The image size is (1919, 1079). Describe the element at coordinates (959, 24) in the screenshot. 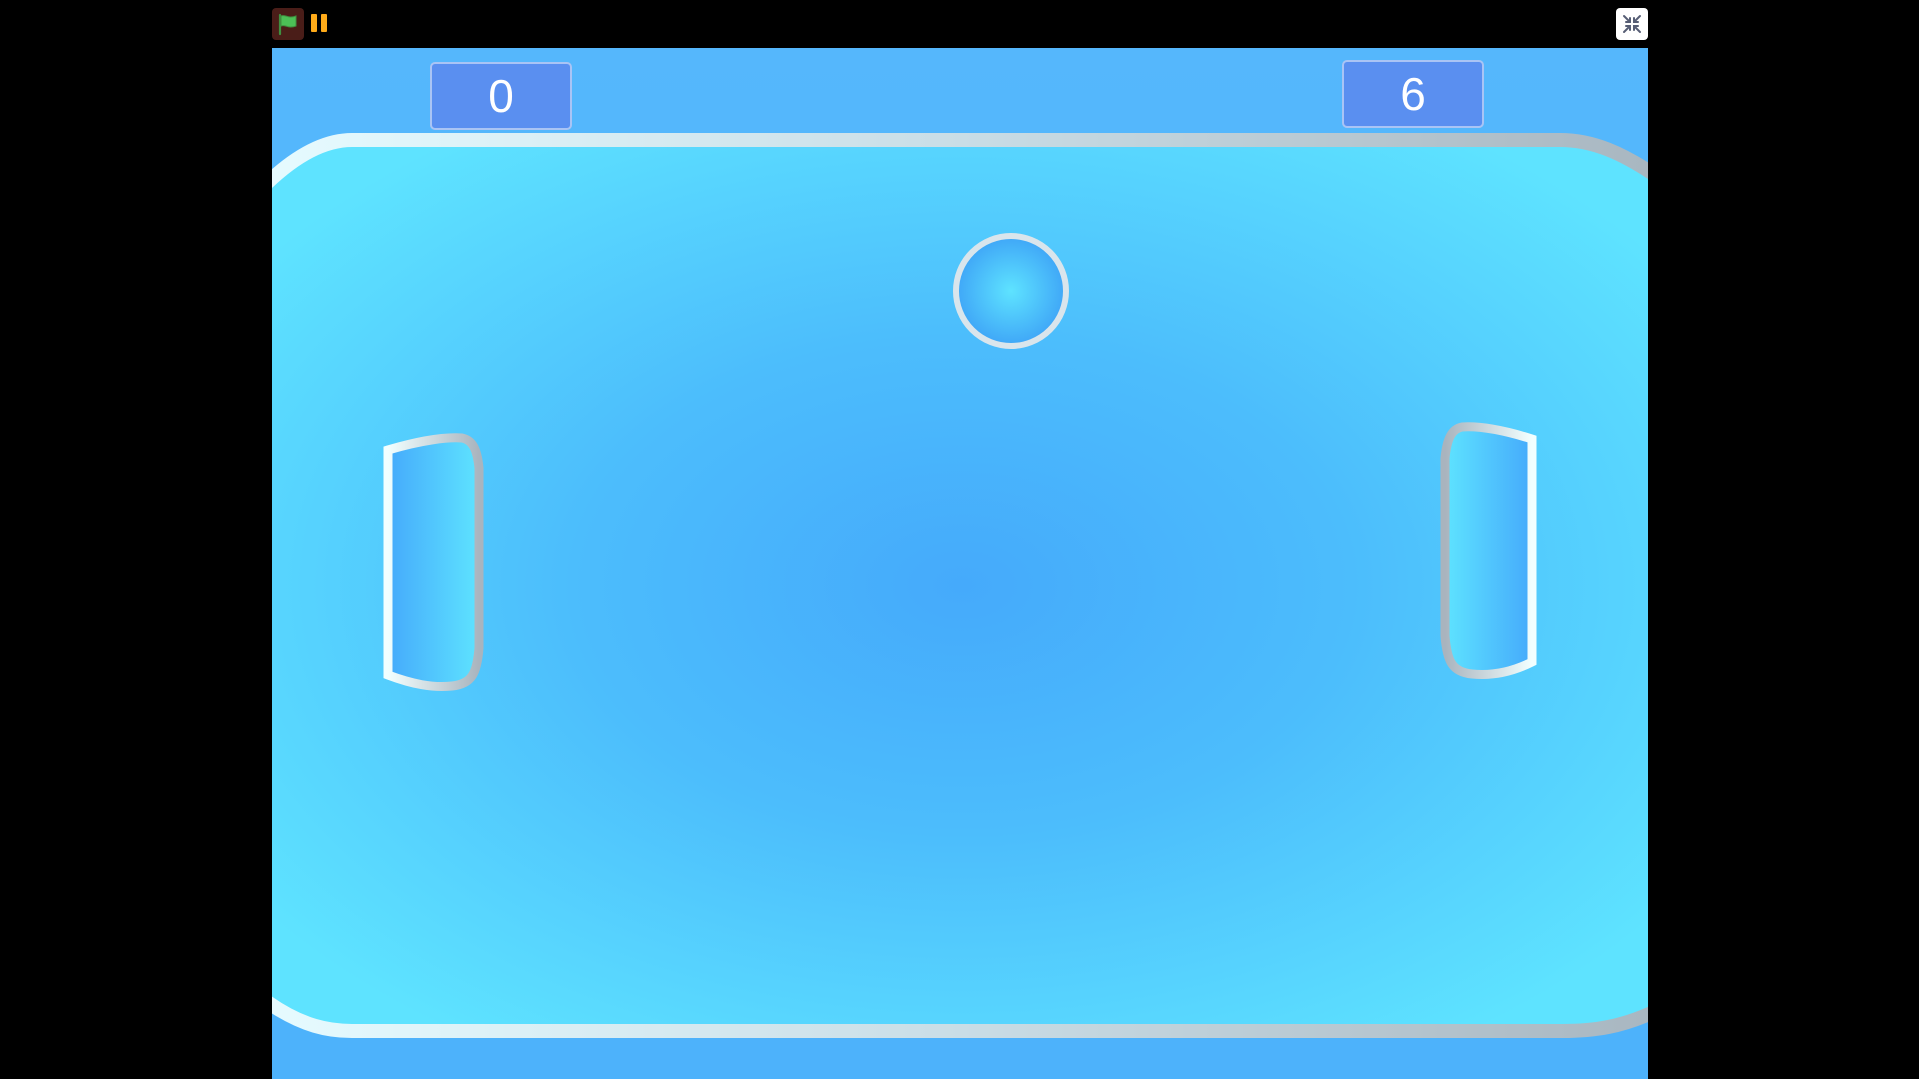

I see `player-toolbar` at that location.